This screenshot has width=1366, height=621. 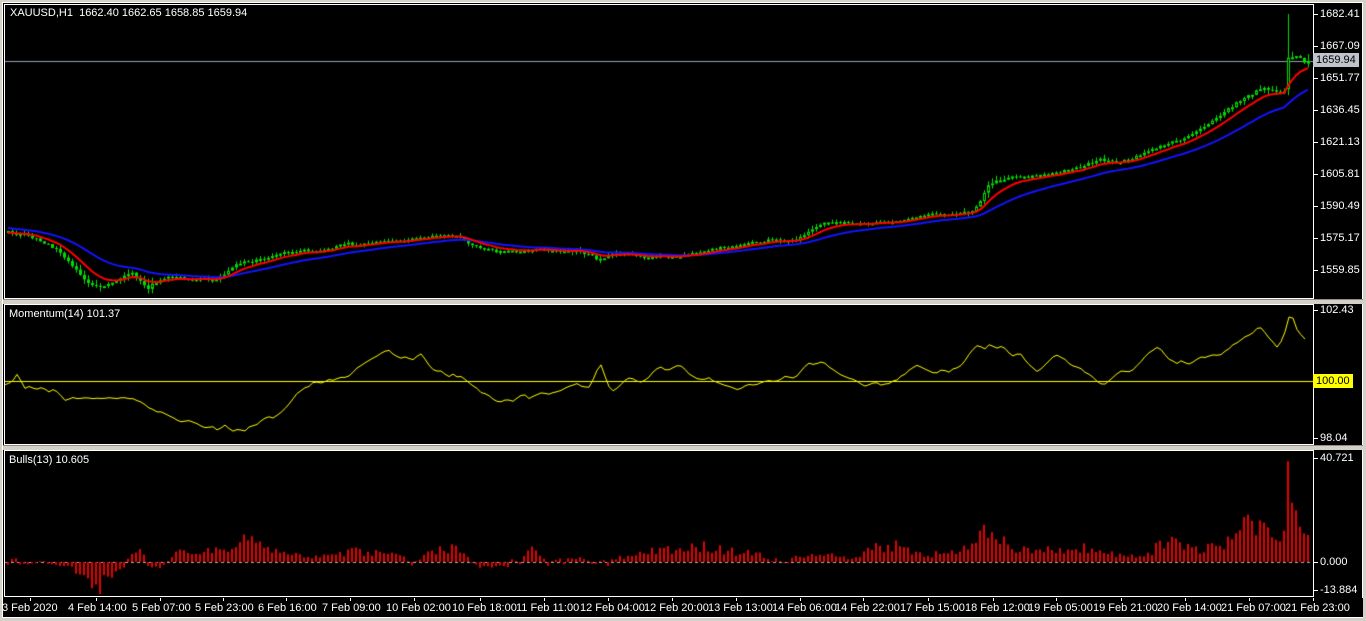 What do you see at coordinates (97, 608) in the screenshot?
I see `time-axis-label: 4 Feb 14:00` at bounding box center [97, 608].